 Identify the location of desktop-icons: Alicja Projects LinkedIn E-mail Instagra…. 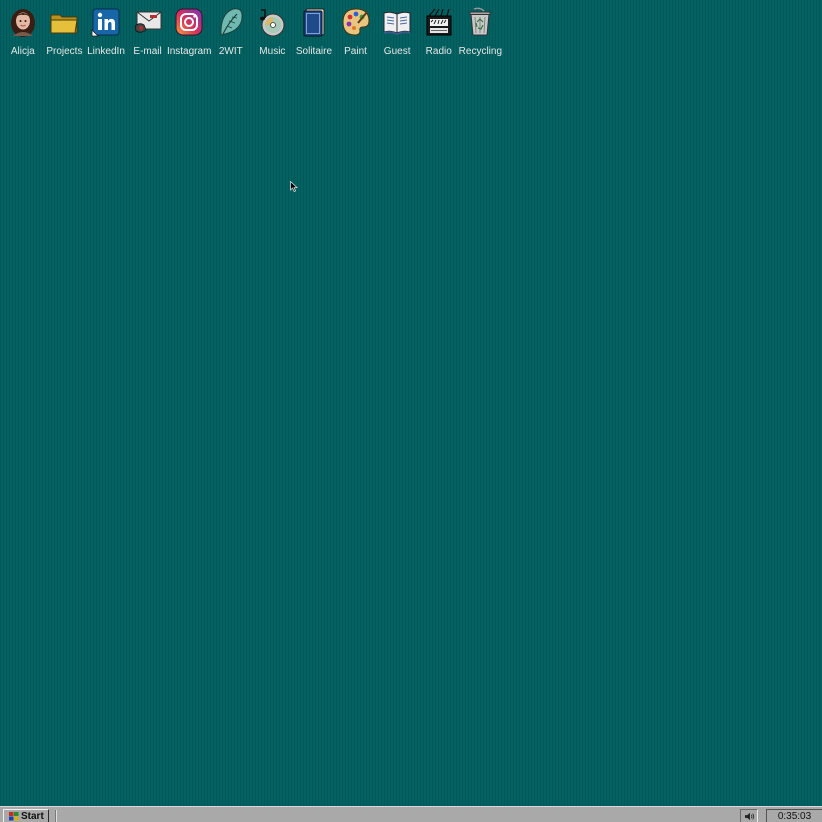
(252, 32).